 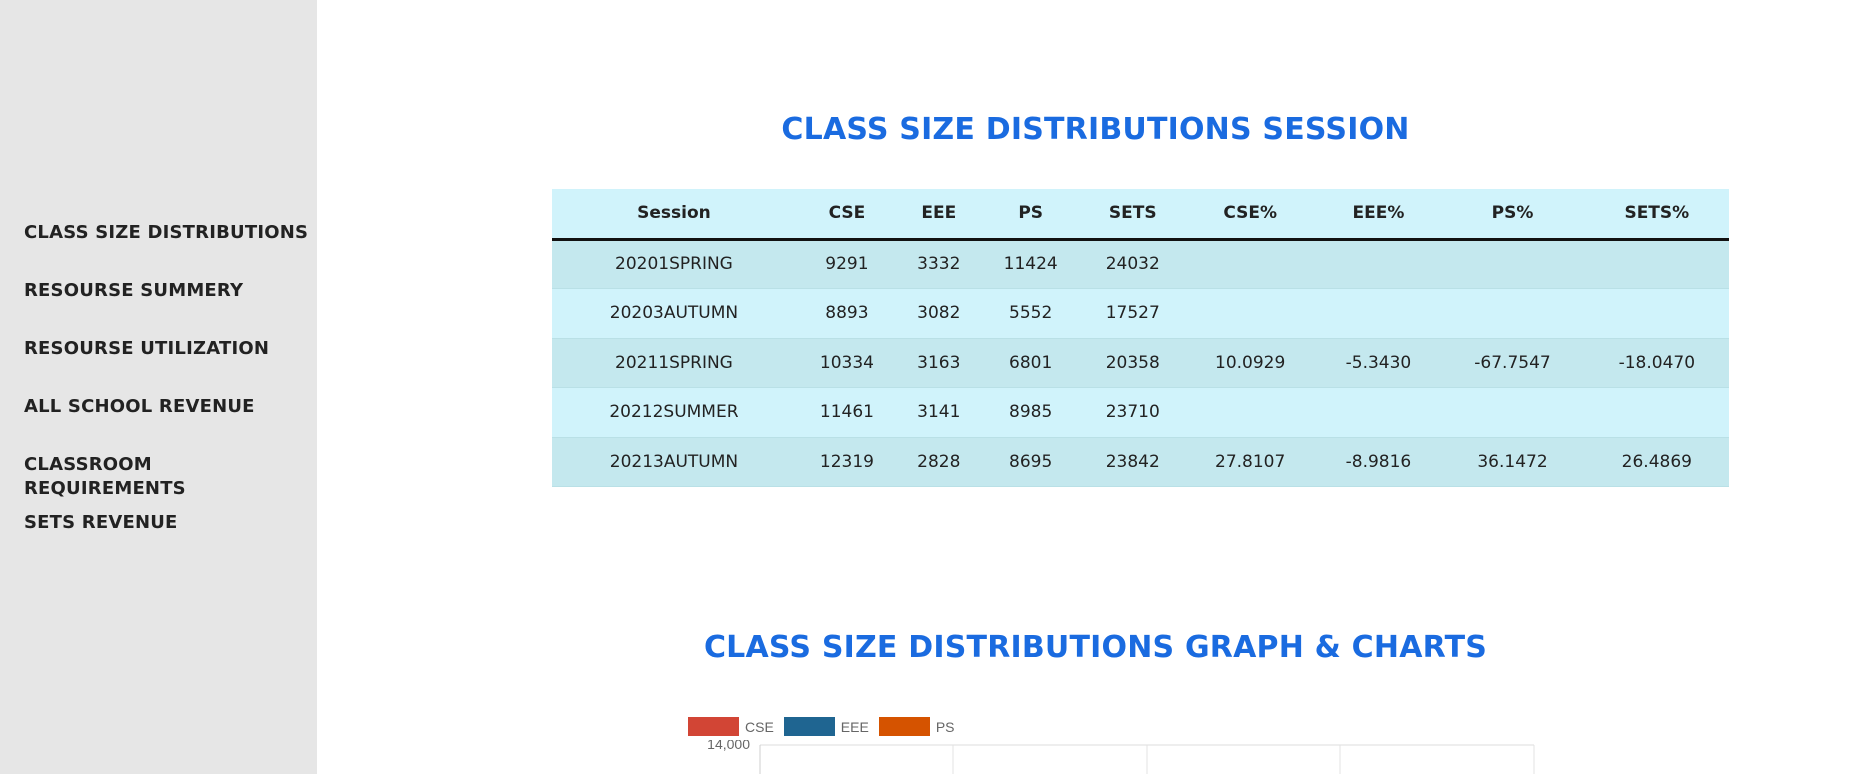 What do you see at coordinates (1378, 215) in the screenshot?
I see `column-header-eee-pct: EEE%` at bounding box center [1378, 215].